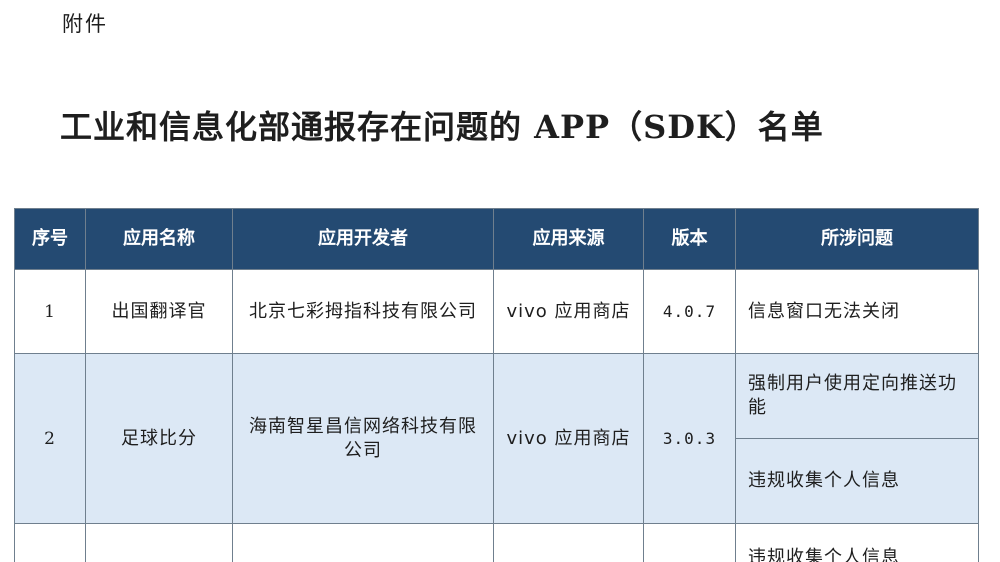 The width and height of the screenshot is (1000, 562). What do you see at coordinates (50, 311) in the screenshot?
I see `cell-index: 1` at bounding box center [50, 311].